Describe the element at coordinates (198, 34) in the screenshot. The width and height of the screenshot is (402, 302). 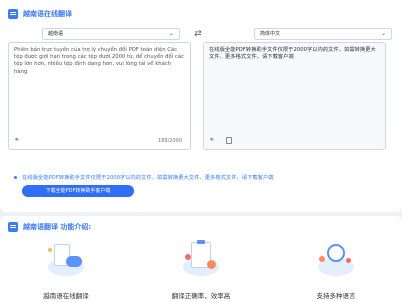
I see `swap-languages-icon: ⇄` at that location.